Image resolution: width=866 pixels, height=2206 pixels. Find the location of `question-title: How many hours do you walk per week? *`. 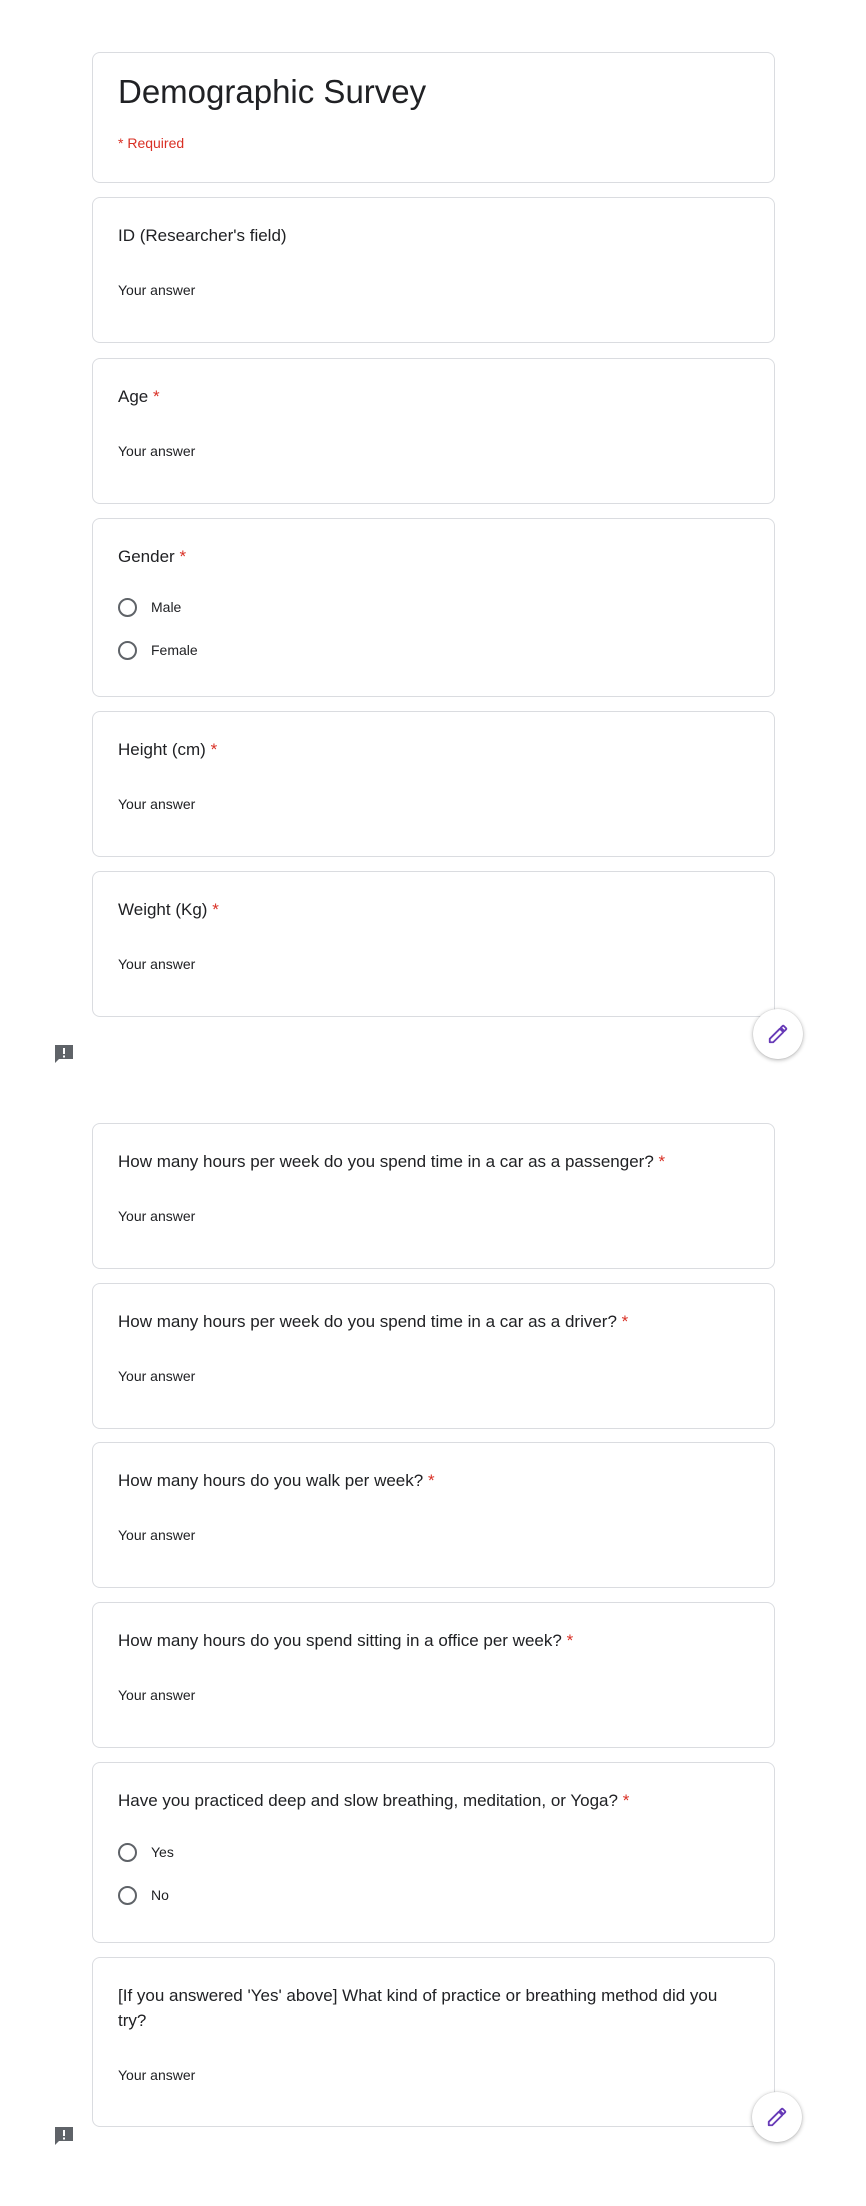

question-title: How many hours do you walk per week? * is located at coordinates (431, 1480).